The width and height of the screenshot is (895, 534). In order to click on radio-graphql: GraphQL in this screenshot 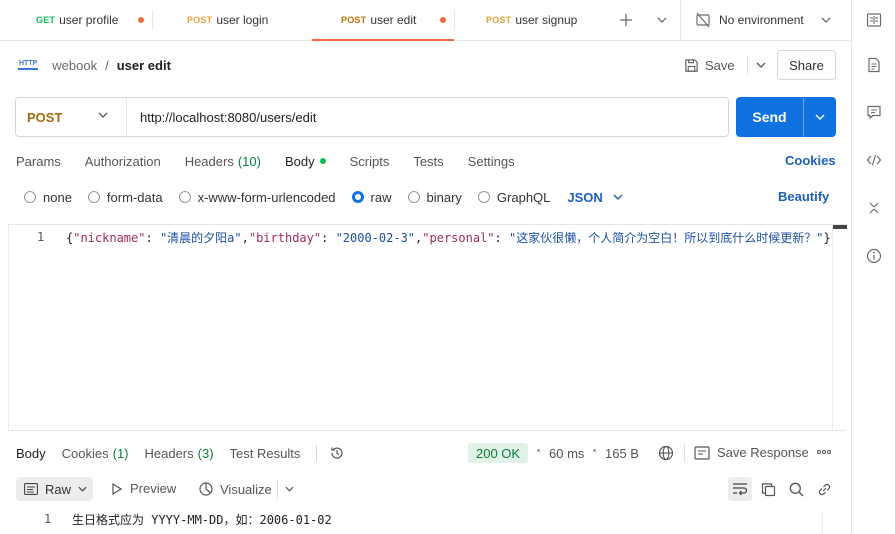, I will do `click(514, 197)`.